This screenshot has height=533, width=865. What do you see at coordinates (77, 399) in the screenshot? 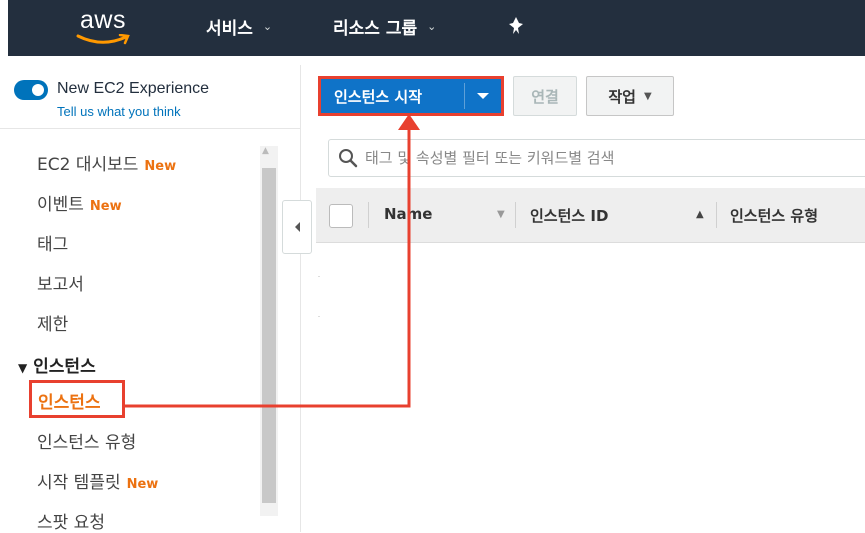
I see `annotation-highlight-instances` at bounding box center [77, 399].